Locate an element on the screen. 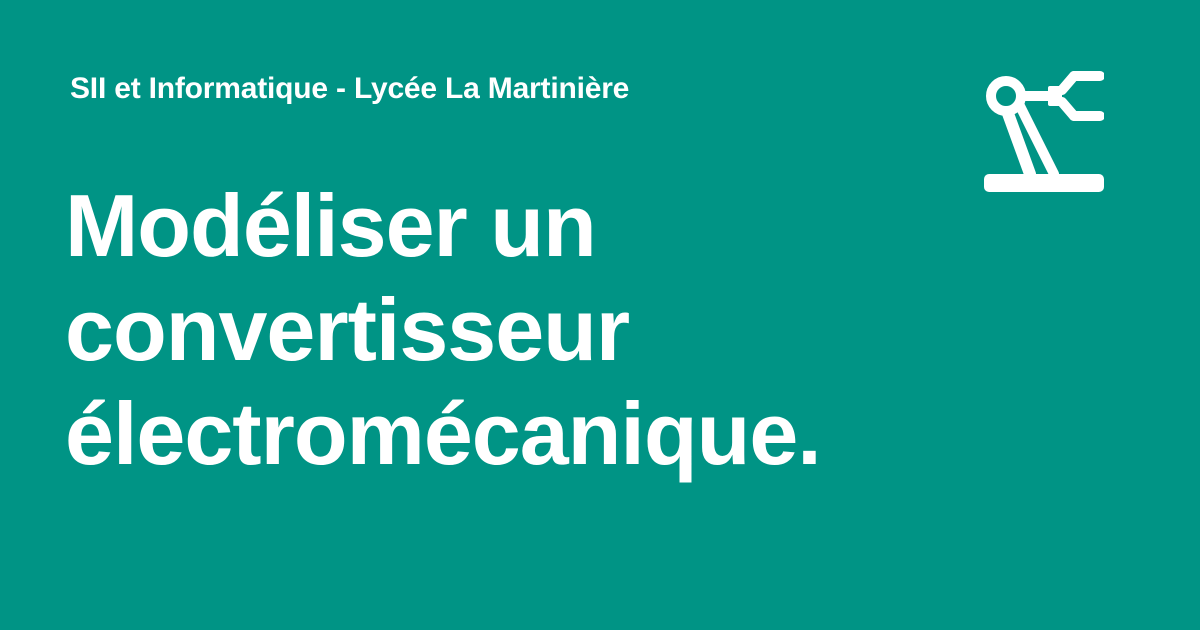 The image size is (1200, 630). title-line: Modéliser un is located at coordinates (331, 225).